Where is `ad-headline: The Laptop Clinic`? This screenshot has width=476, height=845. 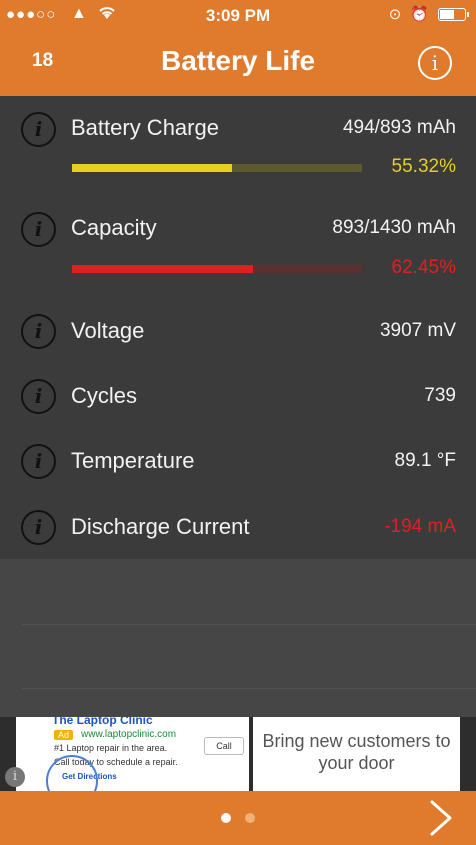
ad-headline: The Laptop Clinic is located at coordinates (102, 722).